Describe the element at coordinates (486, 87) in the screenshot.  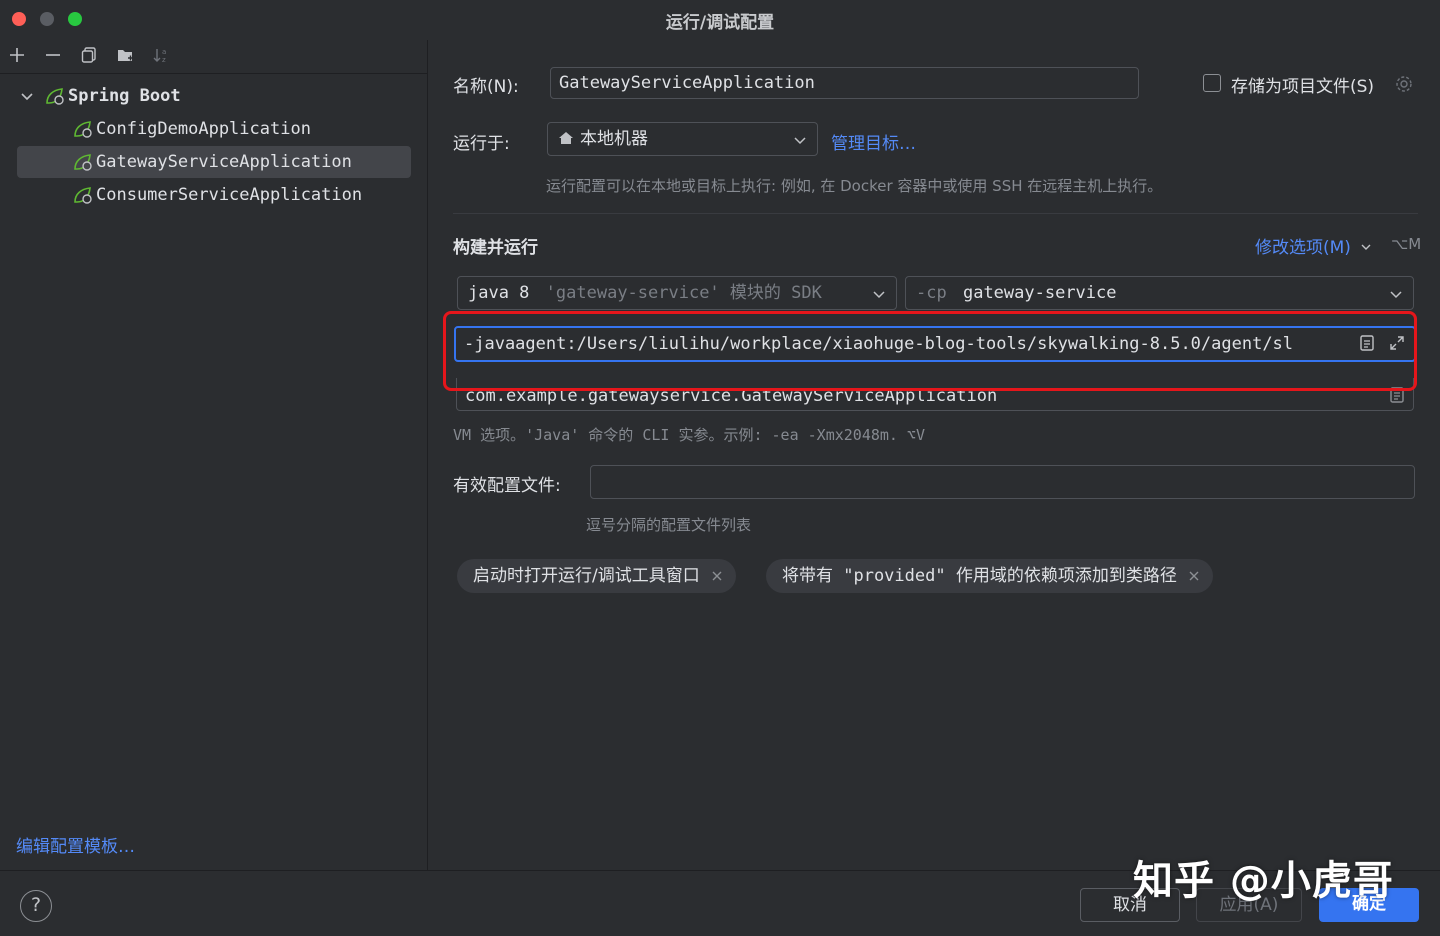
I see `name-label: 名称(N):` at that location.